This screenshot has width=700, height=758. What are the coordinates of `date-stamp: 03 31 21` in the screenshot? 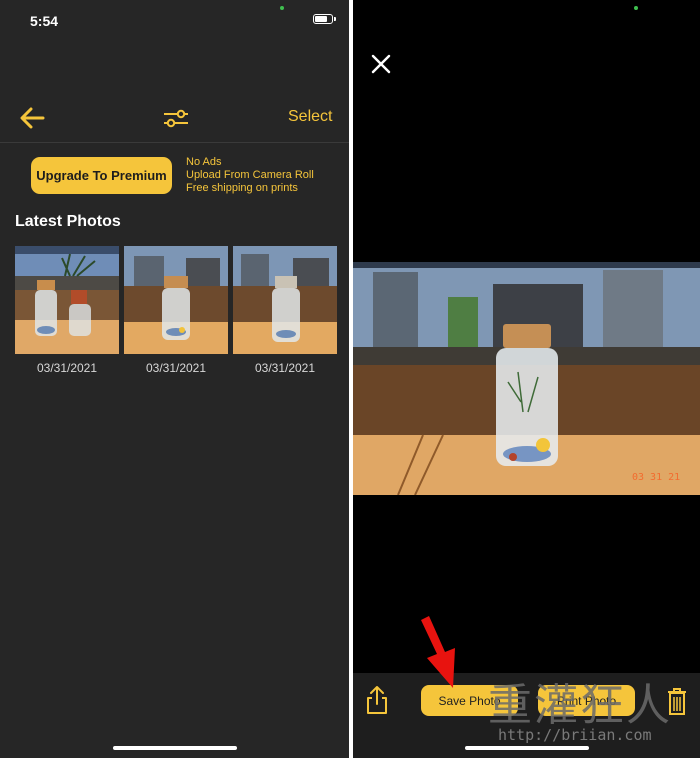 It's located at (656, 477).